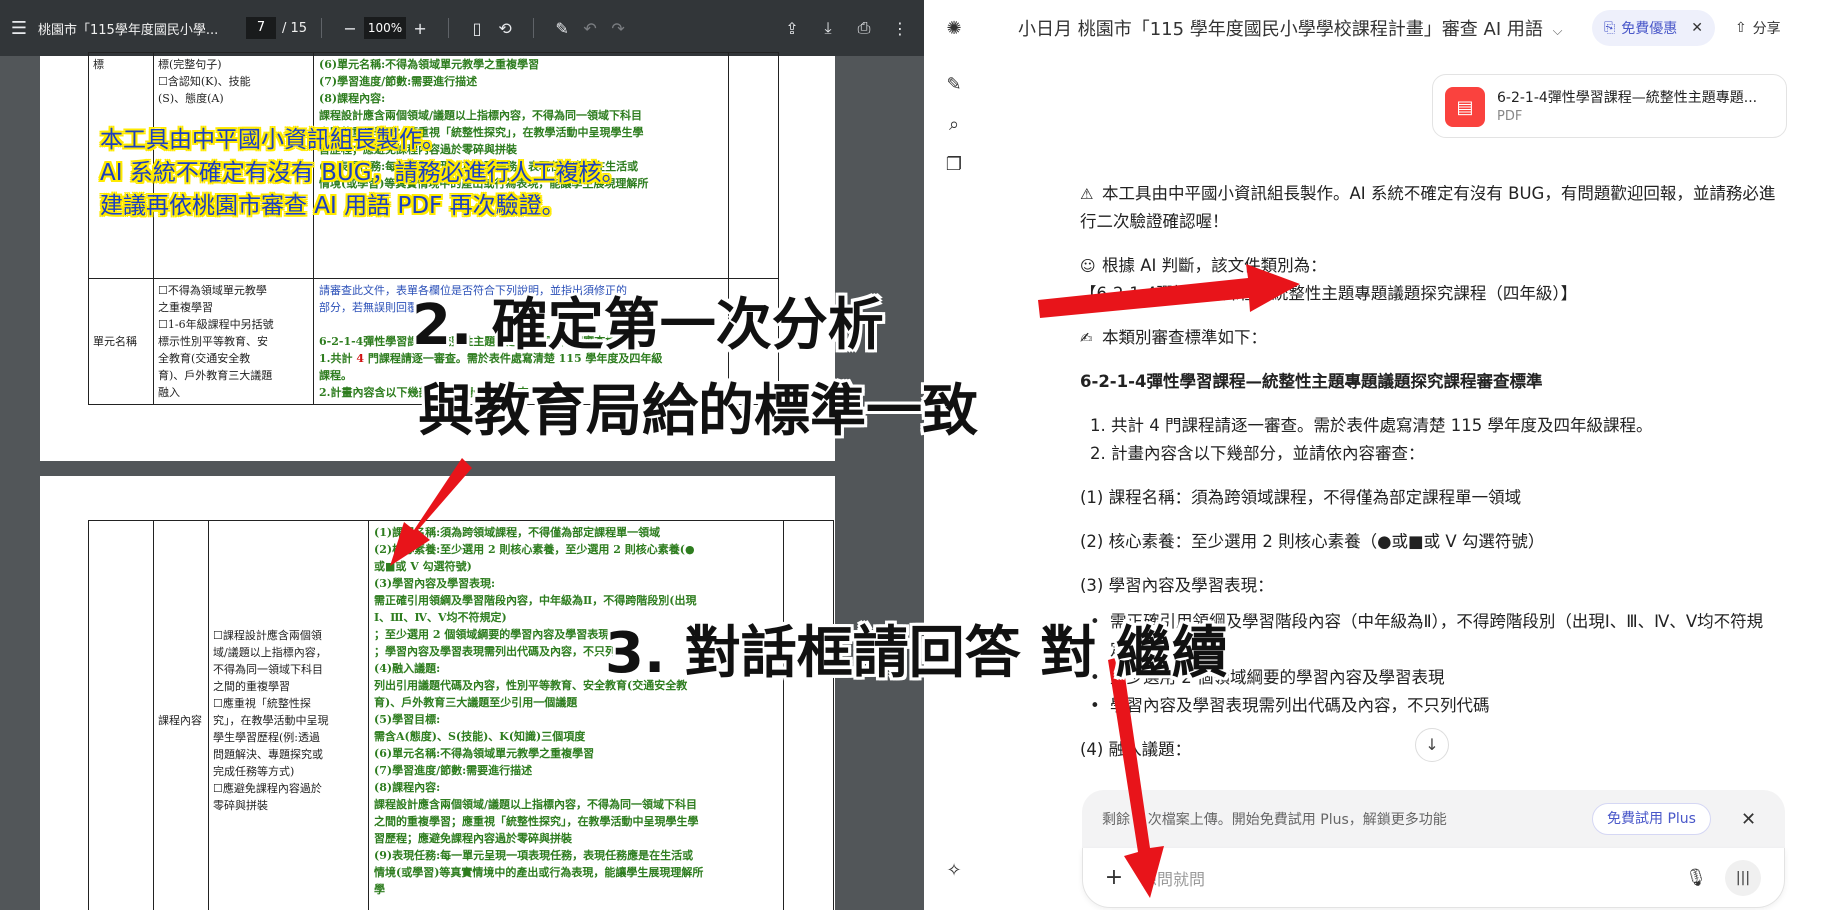 Image resolution: width=1827 pixels, height=910 pixels. What do you see at coordinates (435, 583) in the screenshot?
I see `cell-line: (3)學習內容及學習表現:` at bounding box center [435, 583].